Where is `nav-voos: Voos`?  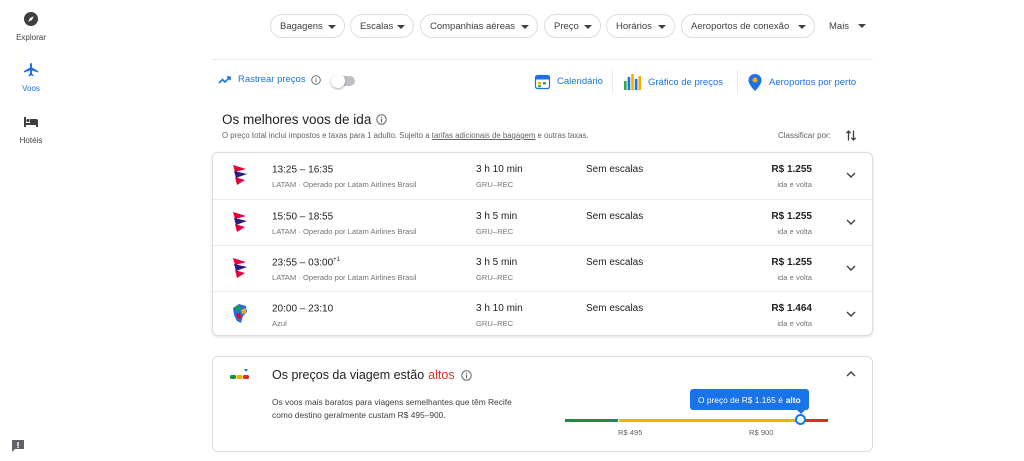
nav-voos: Voos is located at coordinates (31, 77).